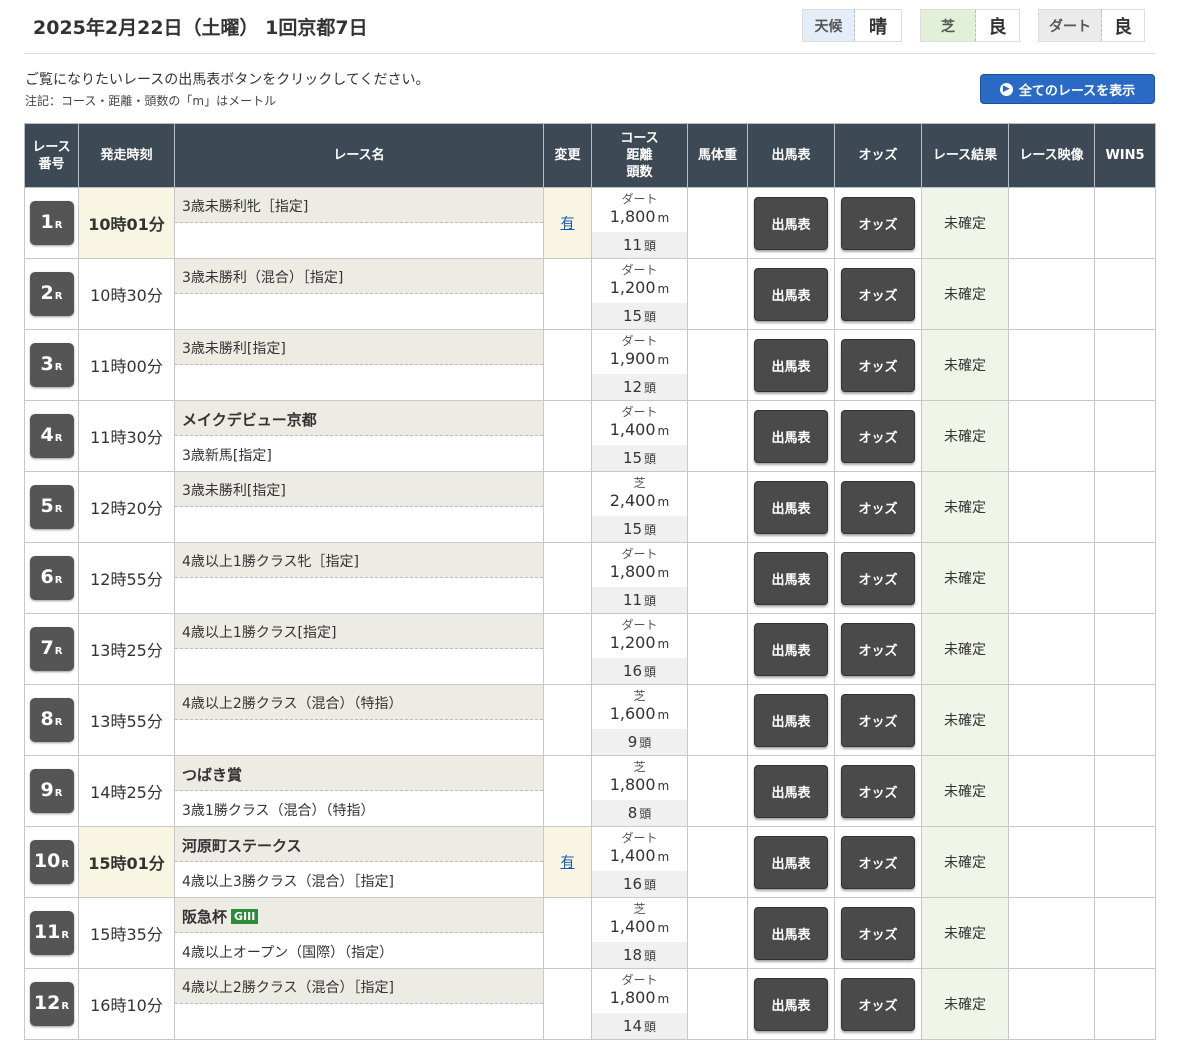  What do you see at coordinates (51, 507) in the screenshot?
I see `race-number-cell: 5R` at bounding box center [51, 507].